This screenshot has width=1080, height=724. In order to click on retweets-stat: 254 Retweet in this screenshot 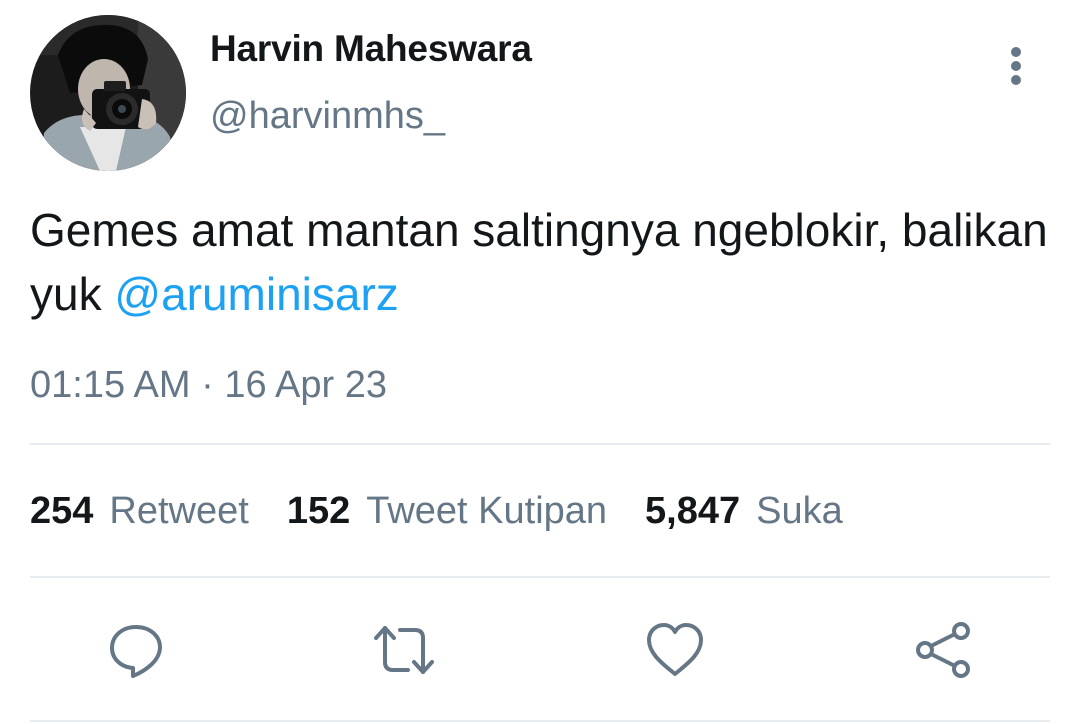, I will do `click(139, 511)`.